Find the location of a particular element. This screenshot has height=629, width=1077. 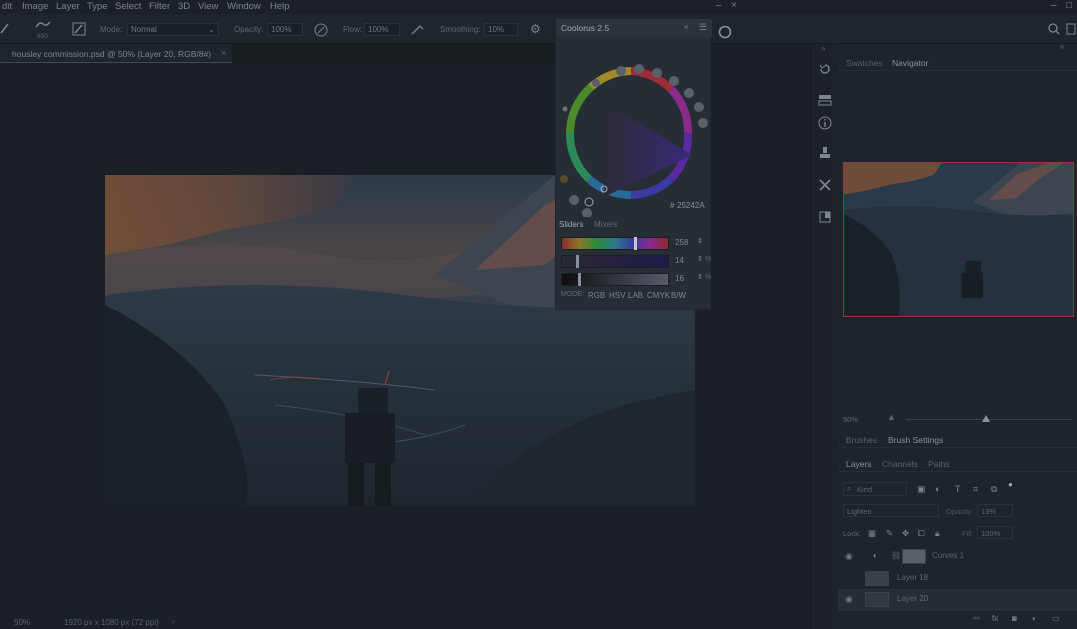

window-minimize-icon: – is located at coordinates (1054, 5).